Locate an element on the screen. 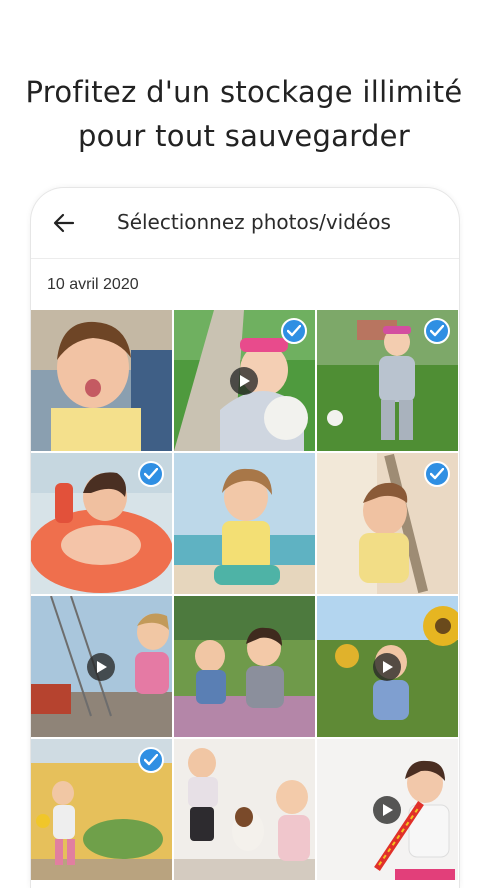 Image resolution: width=488 pixels, height=888 pixels. back-button is located at coordinates (64, 223).